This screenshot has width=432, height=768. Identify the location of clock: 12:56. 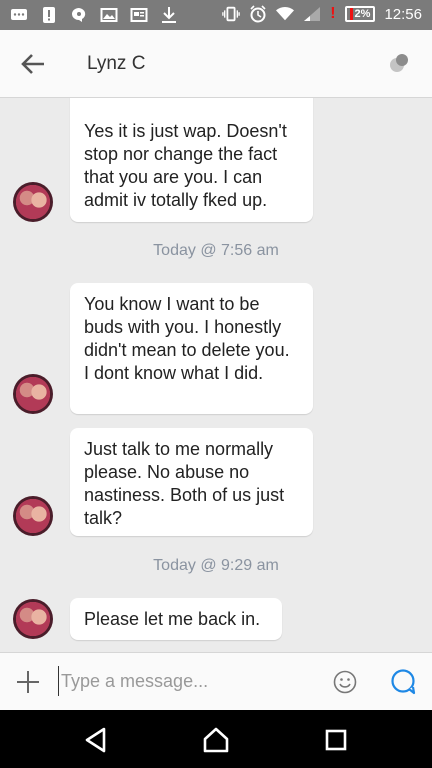
(403, 14).